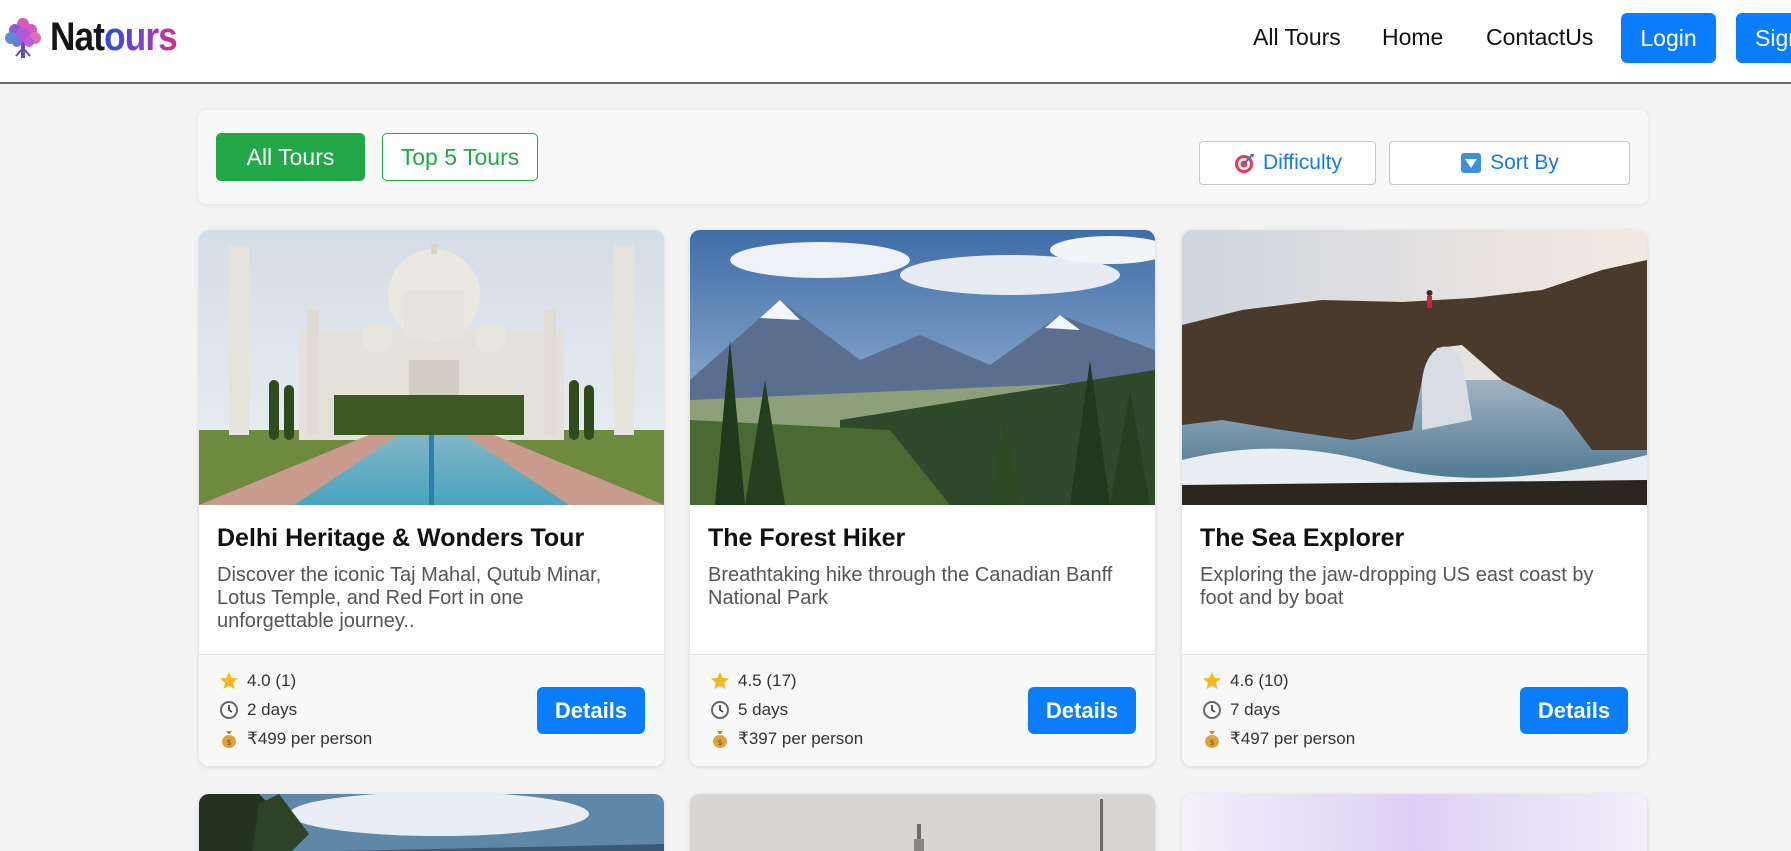 This screenshot has height=851, width=1791. What do you see at coordinates (1524, 162) in the screenshot?
I see `sort-by-label: Sort By` at bounding box center [1524, 162].